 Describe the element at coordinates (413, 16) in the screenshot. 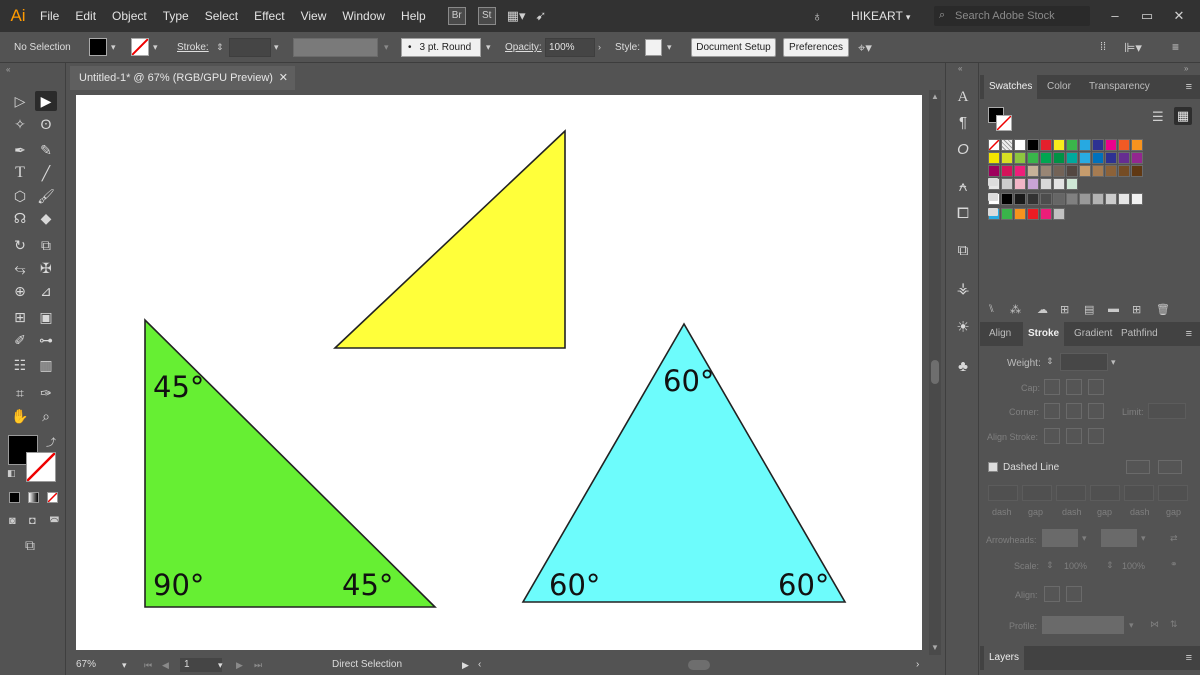

I see `menu-help: Help` at that location.